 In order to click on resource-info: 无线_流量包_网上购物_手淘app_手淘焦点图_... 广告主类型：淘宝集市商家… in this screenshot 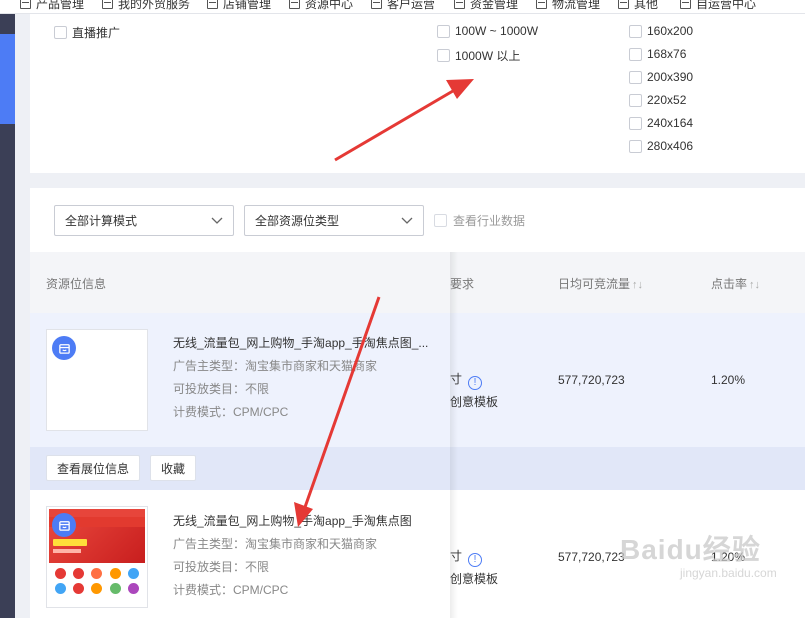, I will do `click(304, 378)`.